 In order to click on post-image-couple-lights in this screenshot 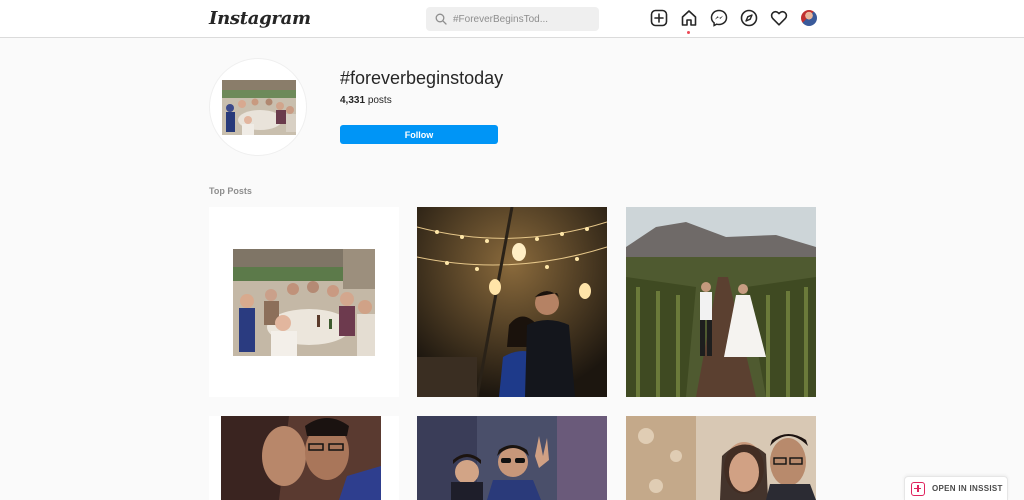, I will do `click(512, 302)`.